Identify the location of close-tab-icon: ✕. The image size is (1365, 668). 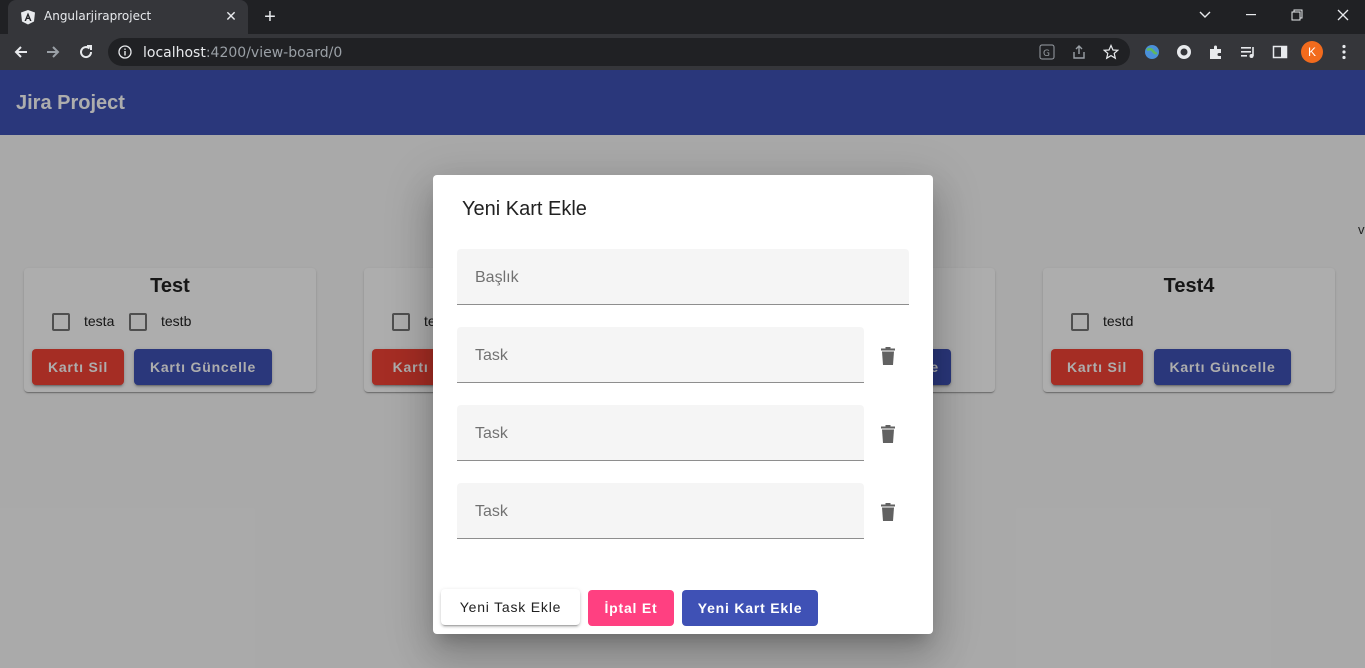
(231, 16).